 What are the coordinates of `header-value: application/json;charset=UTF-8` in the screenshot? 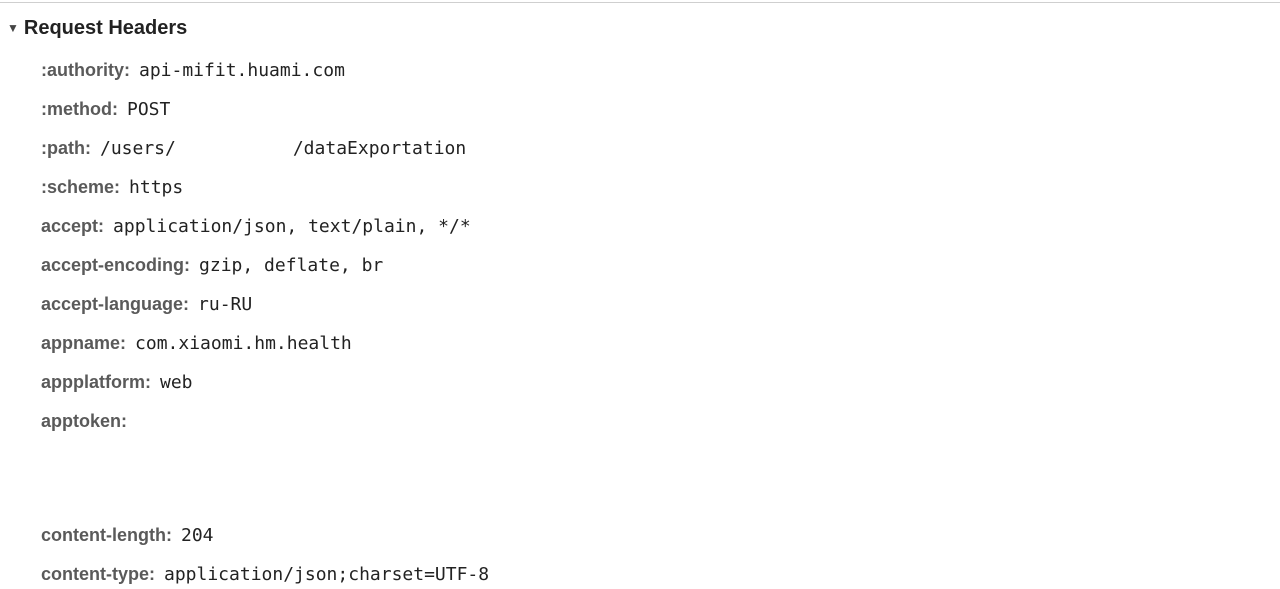 It's located at (327, 574).